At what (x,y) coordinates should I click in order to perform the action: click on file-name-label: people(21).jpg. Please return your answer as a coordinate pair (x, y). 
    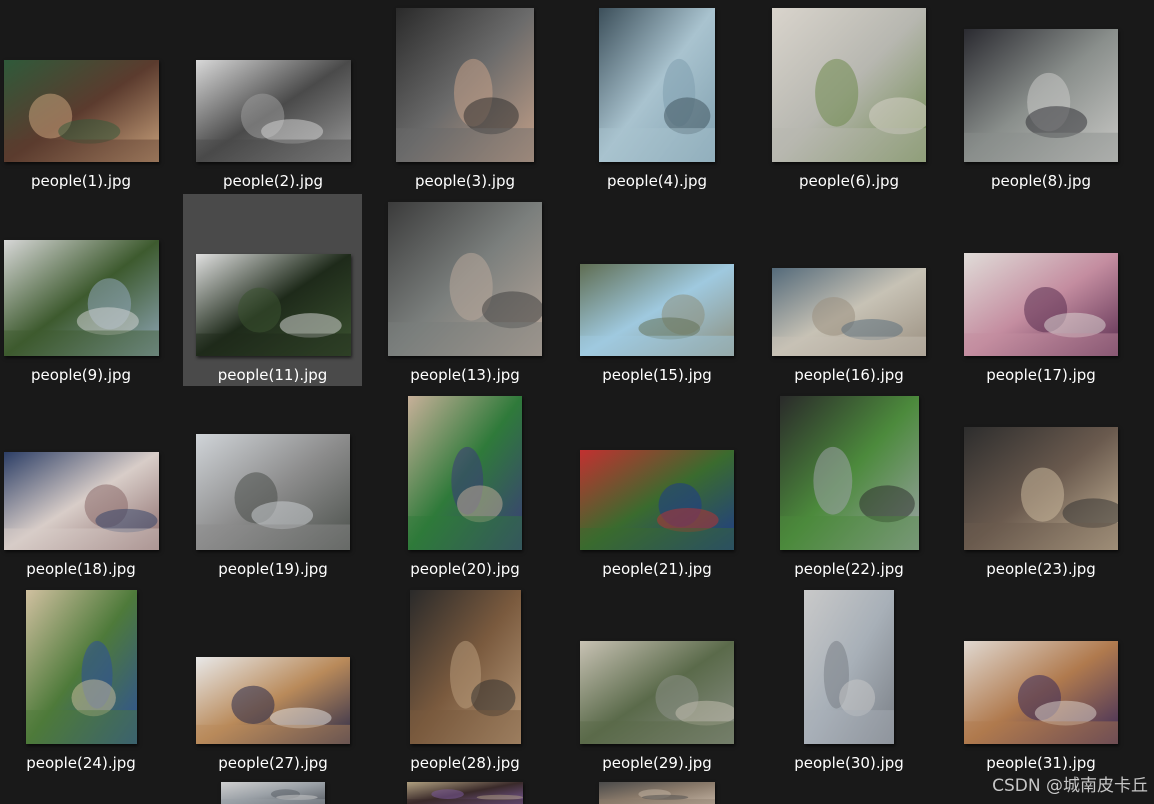
    Looking at the image, I should click on (657, 569).